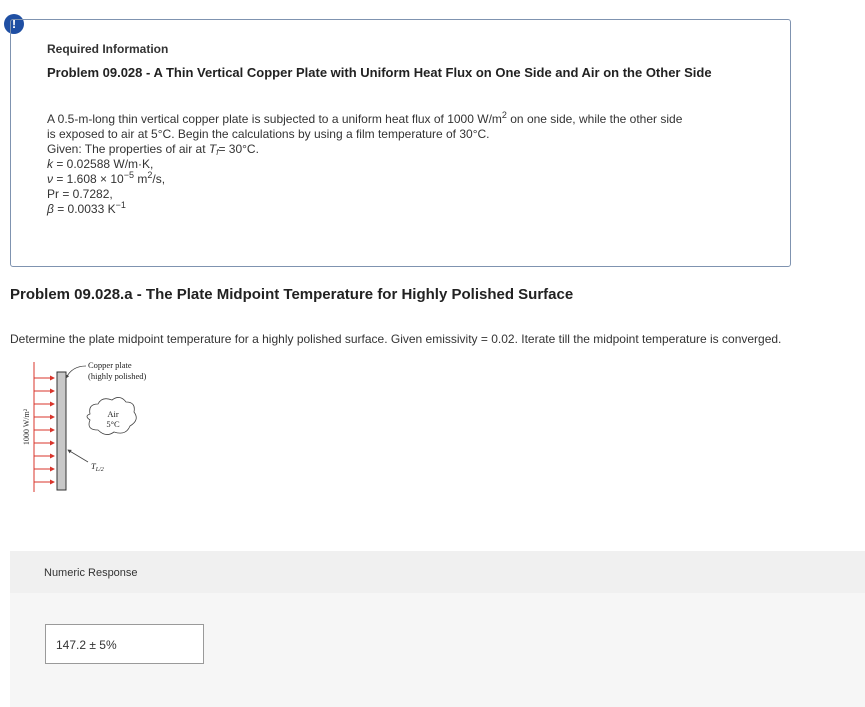 The image size is (865, 707). Describe the element at coordinates (84, 209) in the screenshot. I see `value: = 0.0033 K` at that location.